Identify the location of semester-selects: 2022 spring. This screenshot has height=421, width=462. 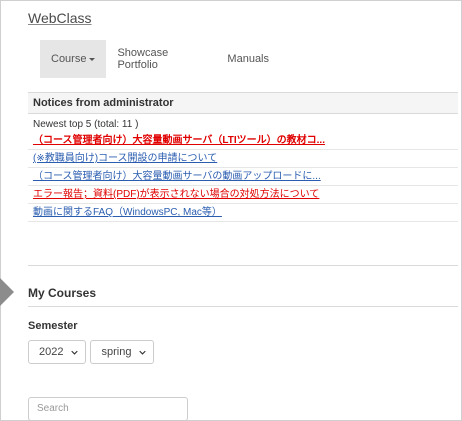
(91, 352).